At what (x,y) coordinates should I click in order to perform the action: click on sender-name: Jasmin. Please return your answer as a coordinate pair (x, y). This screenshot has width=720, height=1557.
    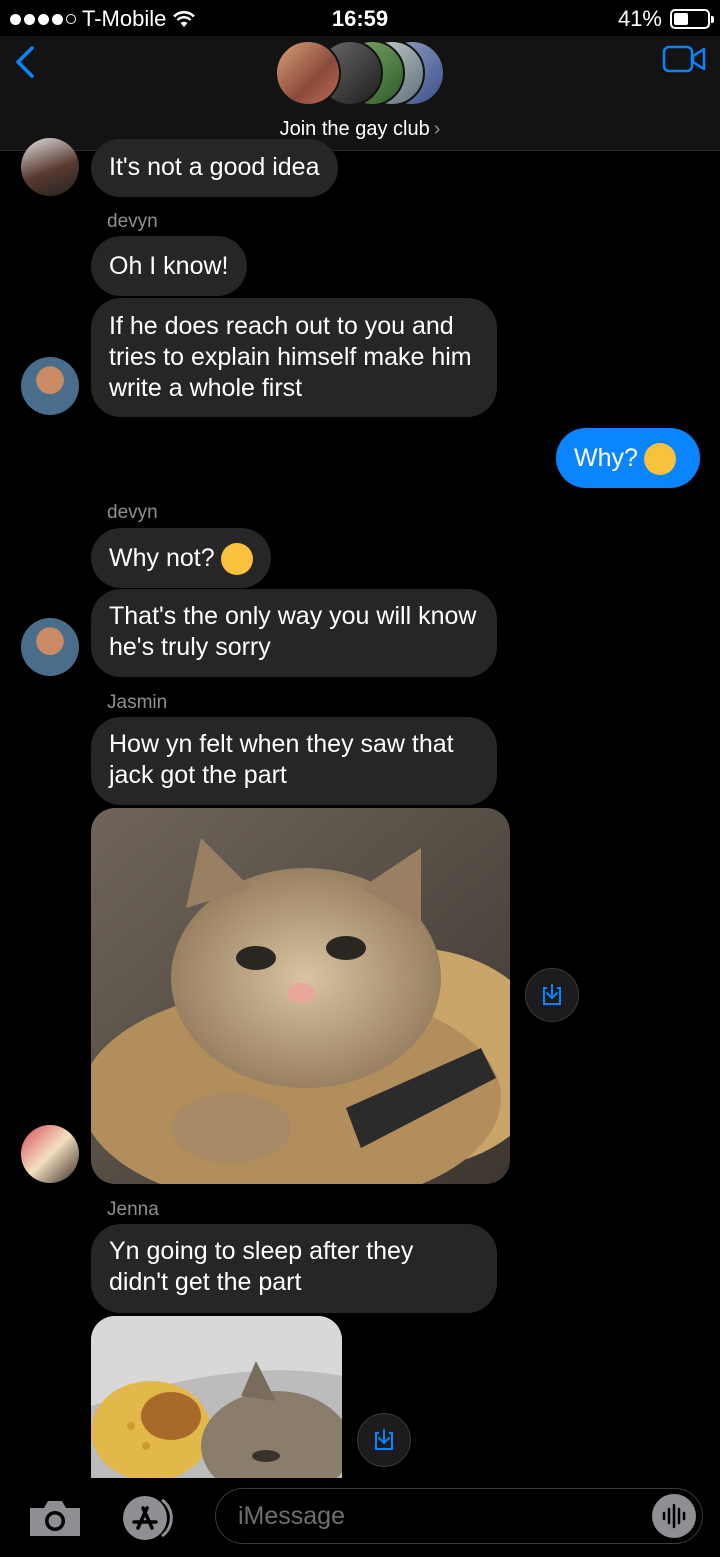
    Looking at the image, I should click on (137, 702).